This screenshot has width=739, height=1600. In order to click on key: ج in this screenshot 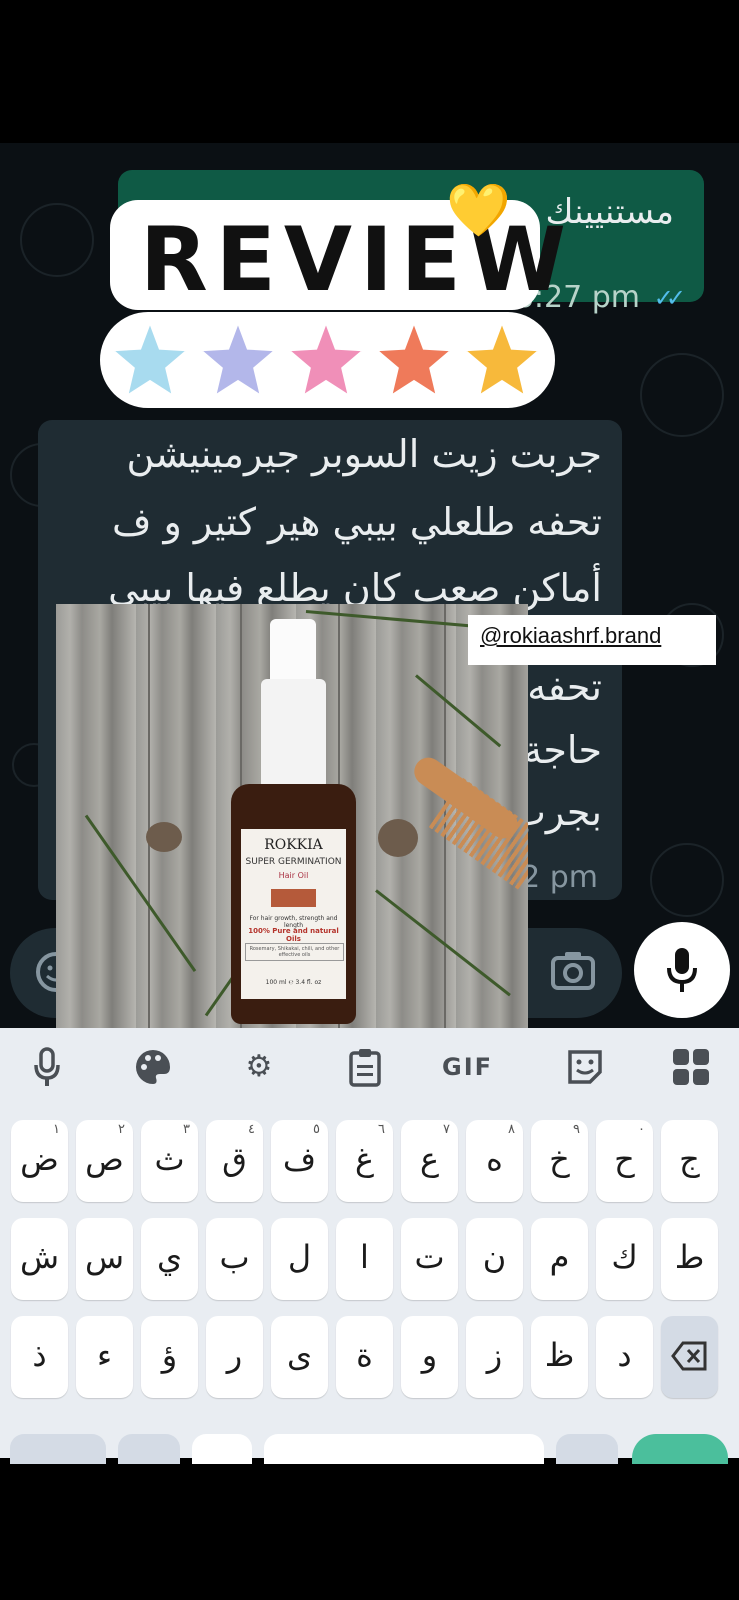, I will do `click(689, 1161)`.